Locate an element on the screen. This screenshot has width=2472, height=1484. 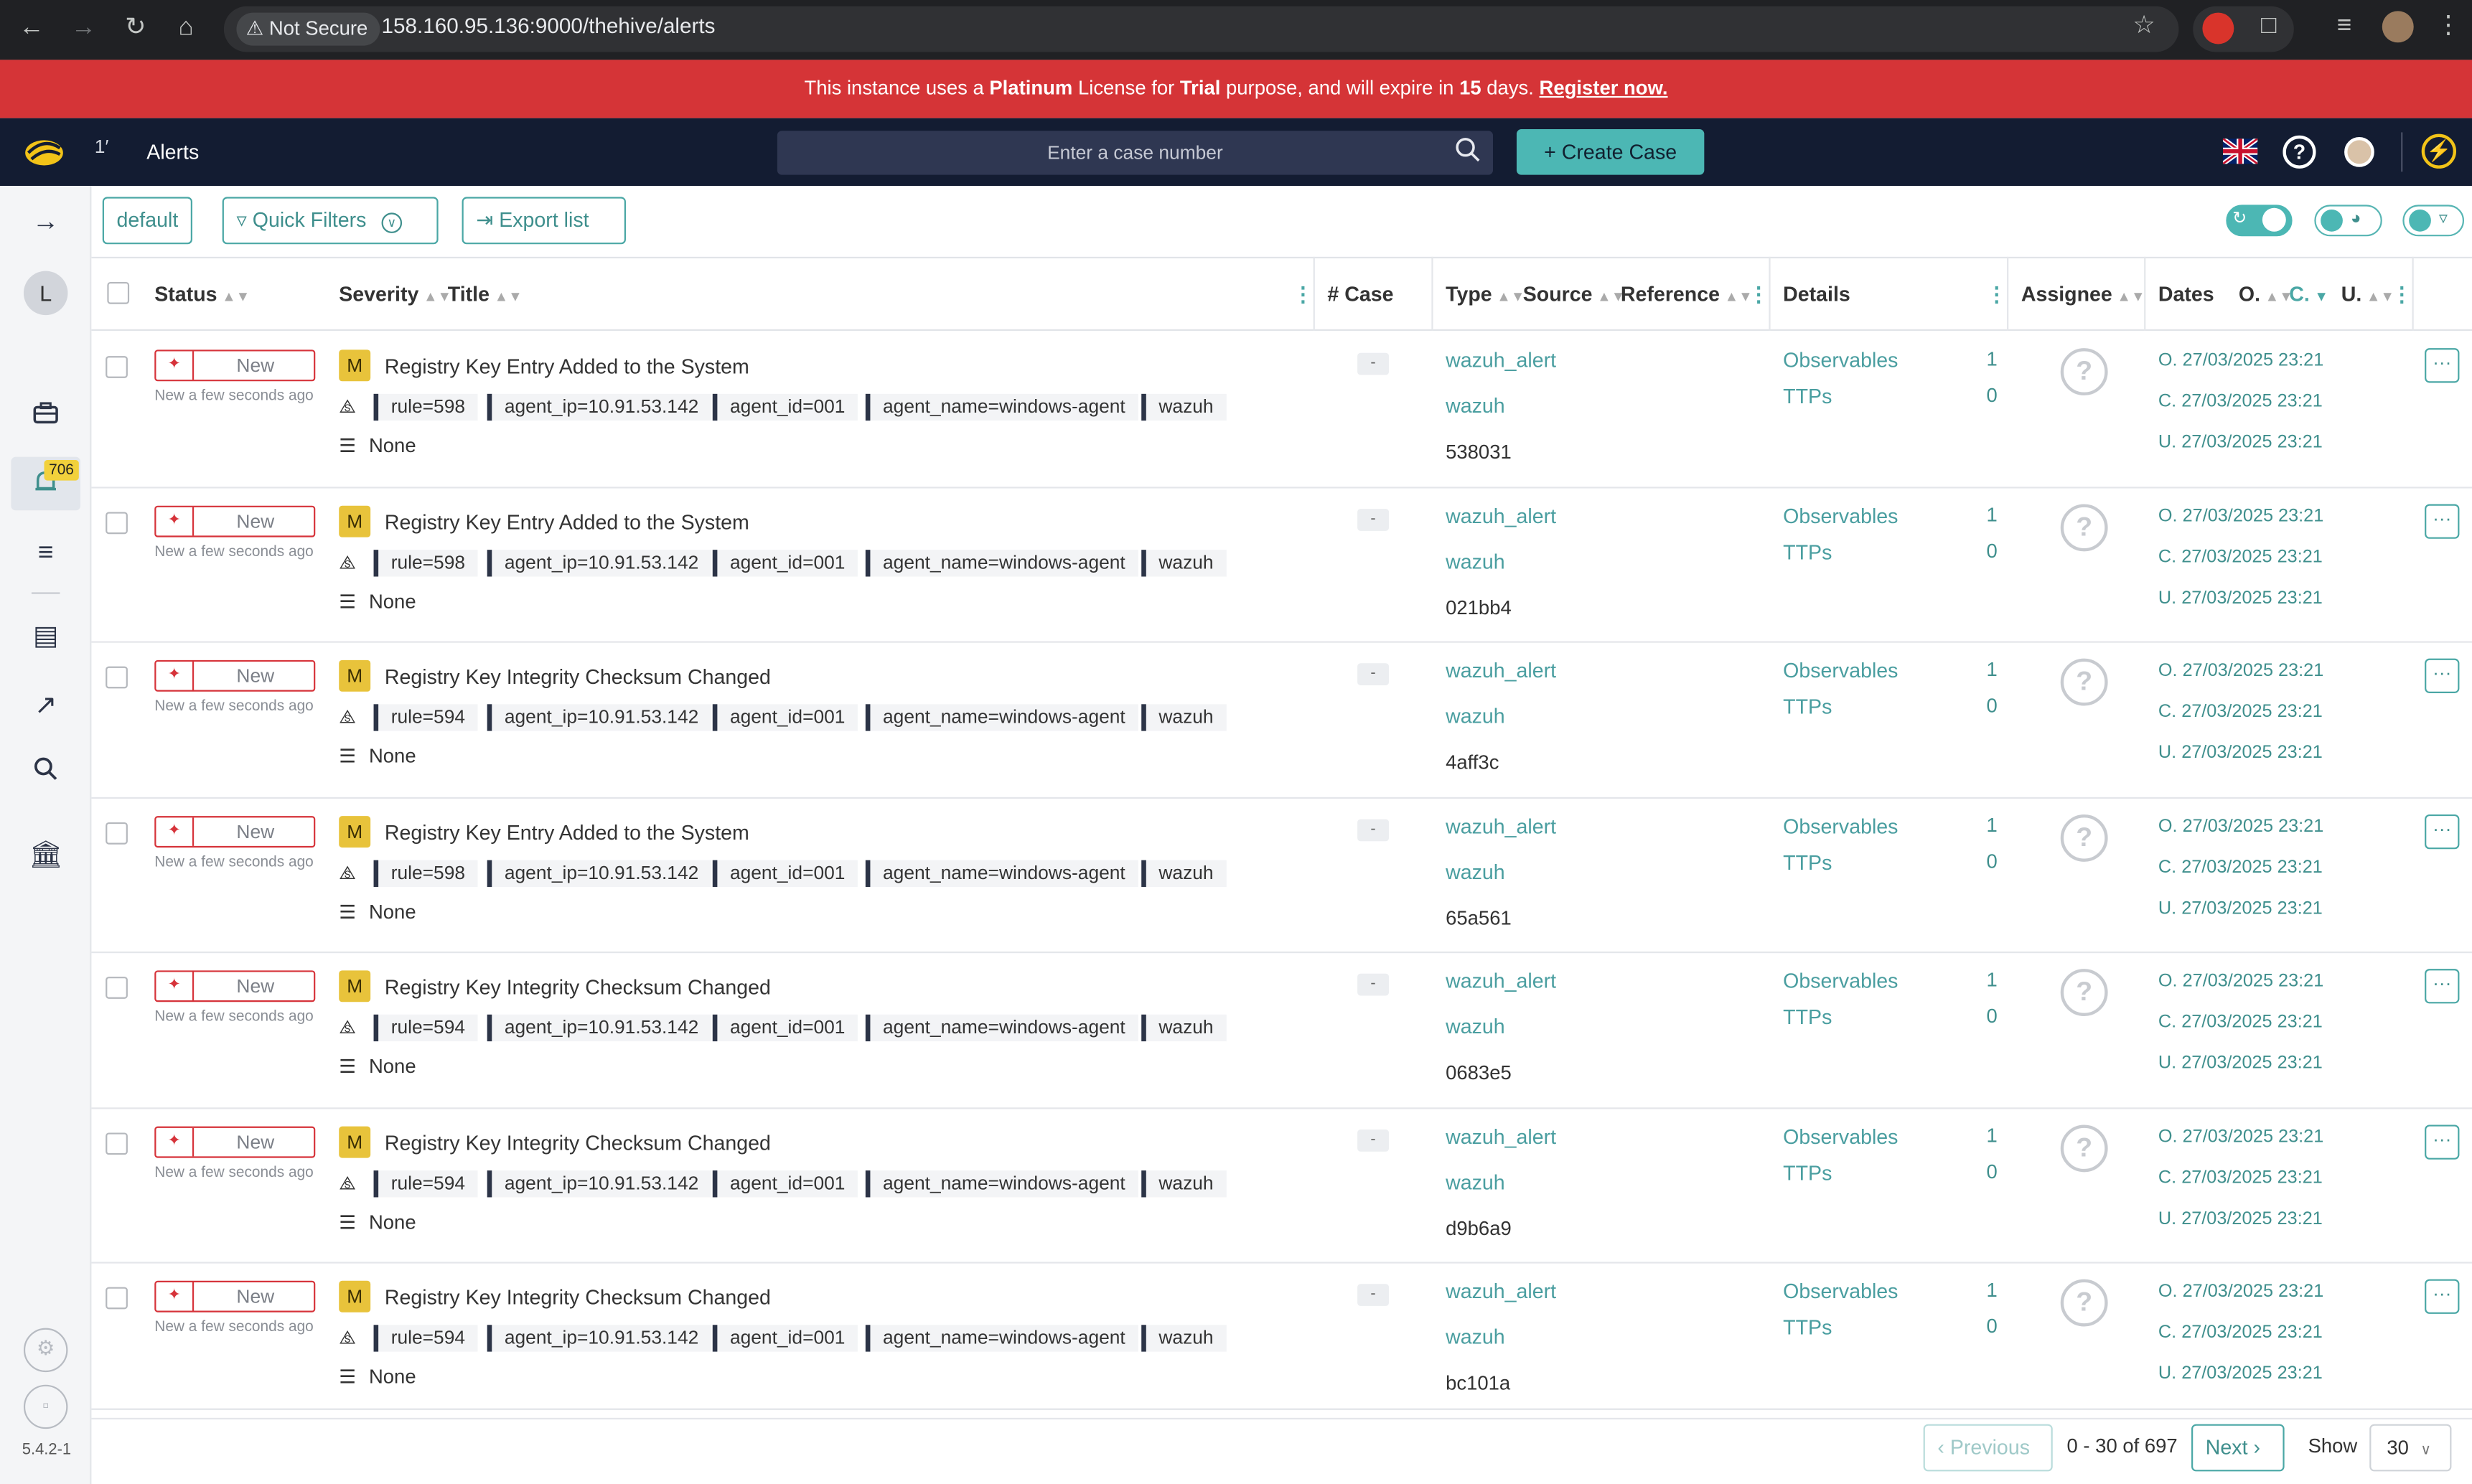
column-severity: Severity ▲▼ is located at coordinates (395, 294).